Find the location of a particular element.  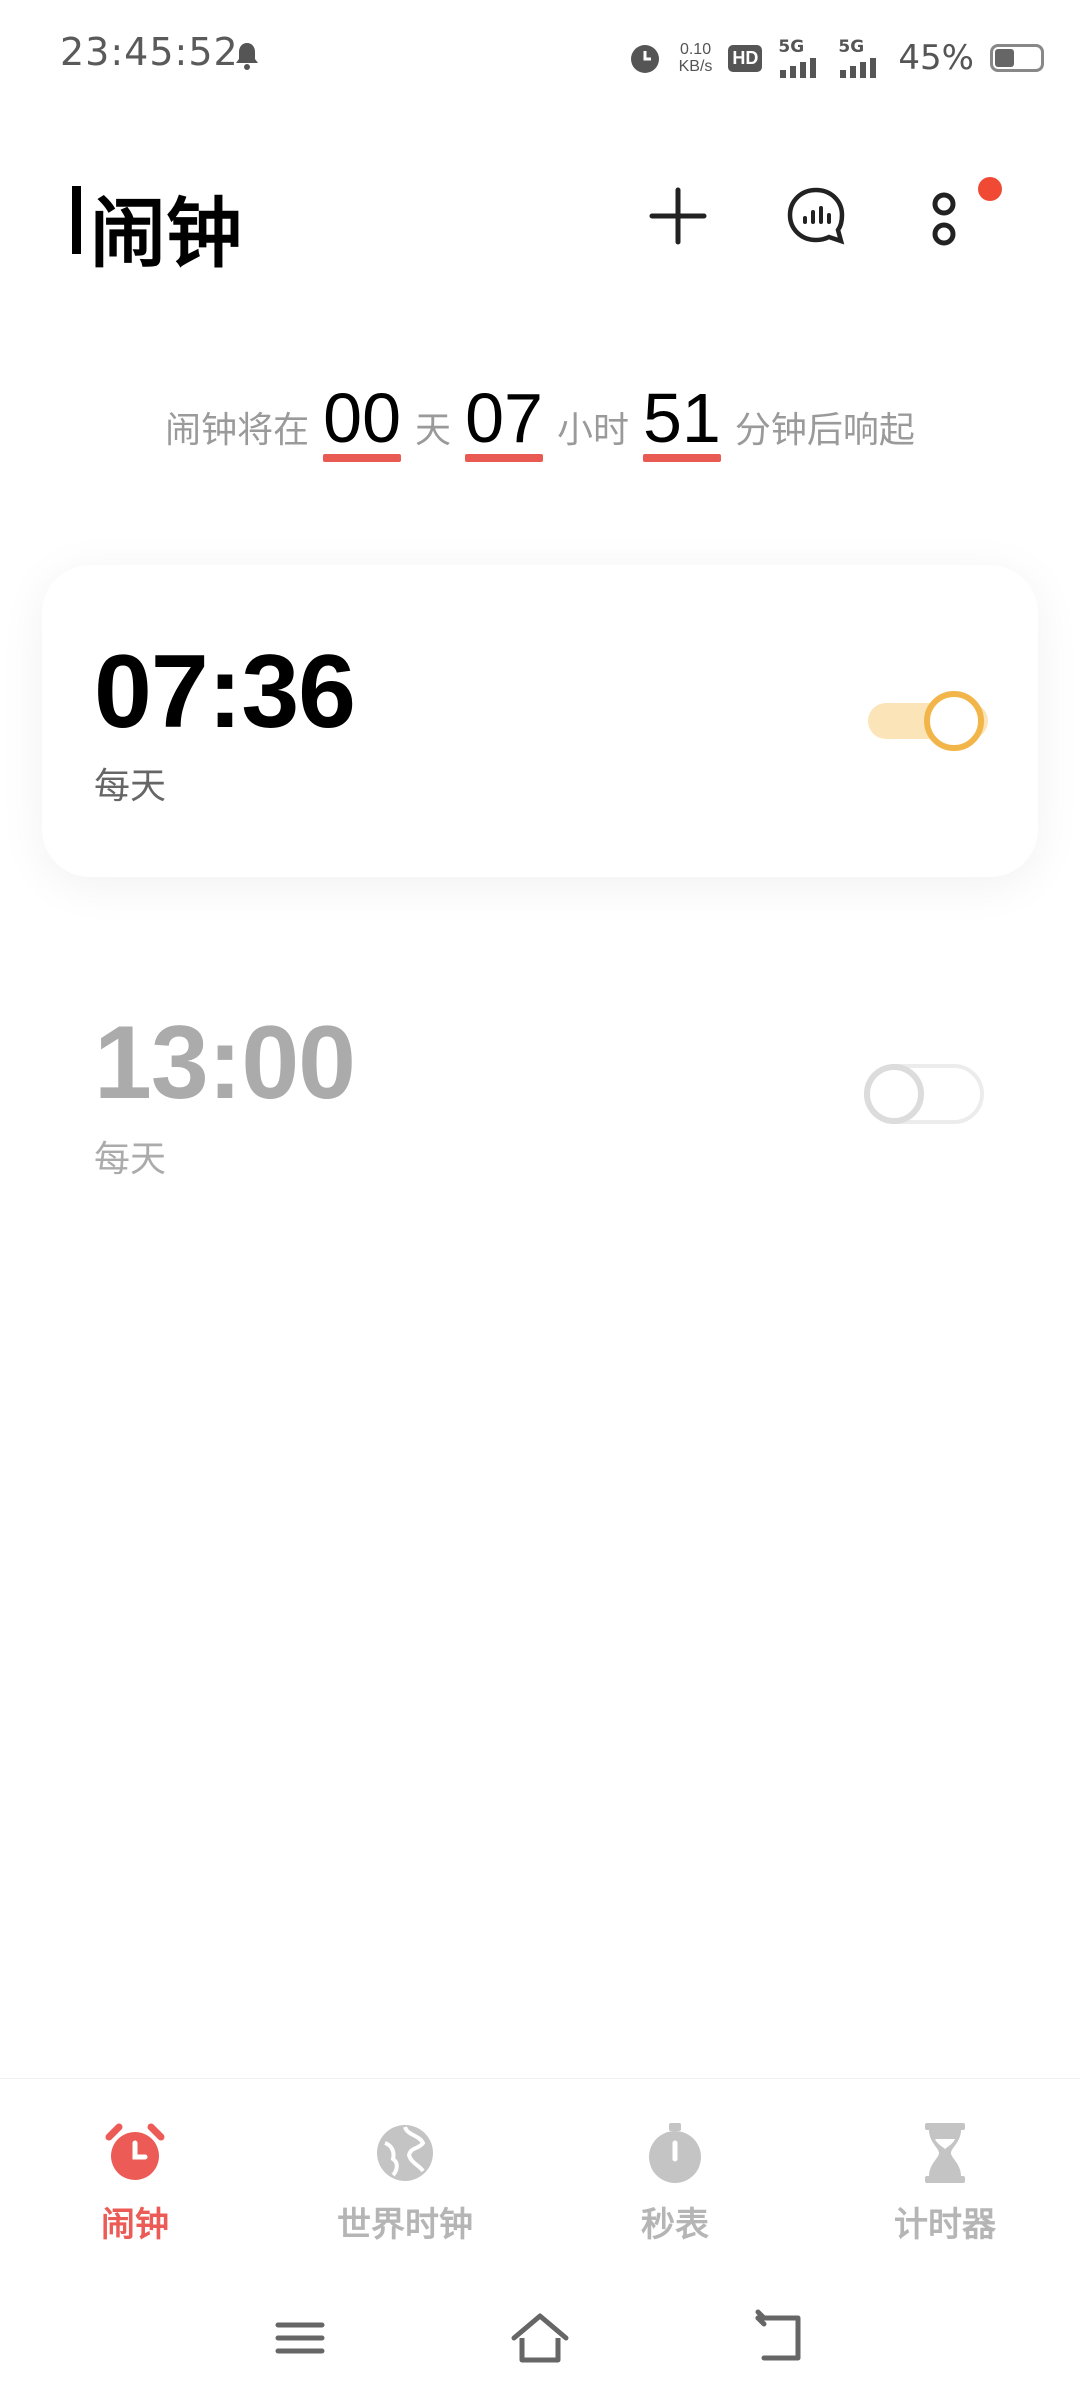

countdown-minutes: 51 is located at coordinates (681, 420).